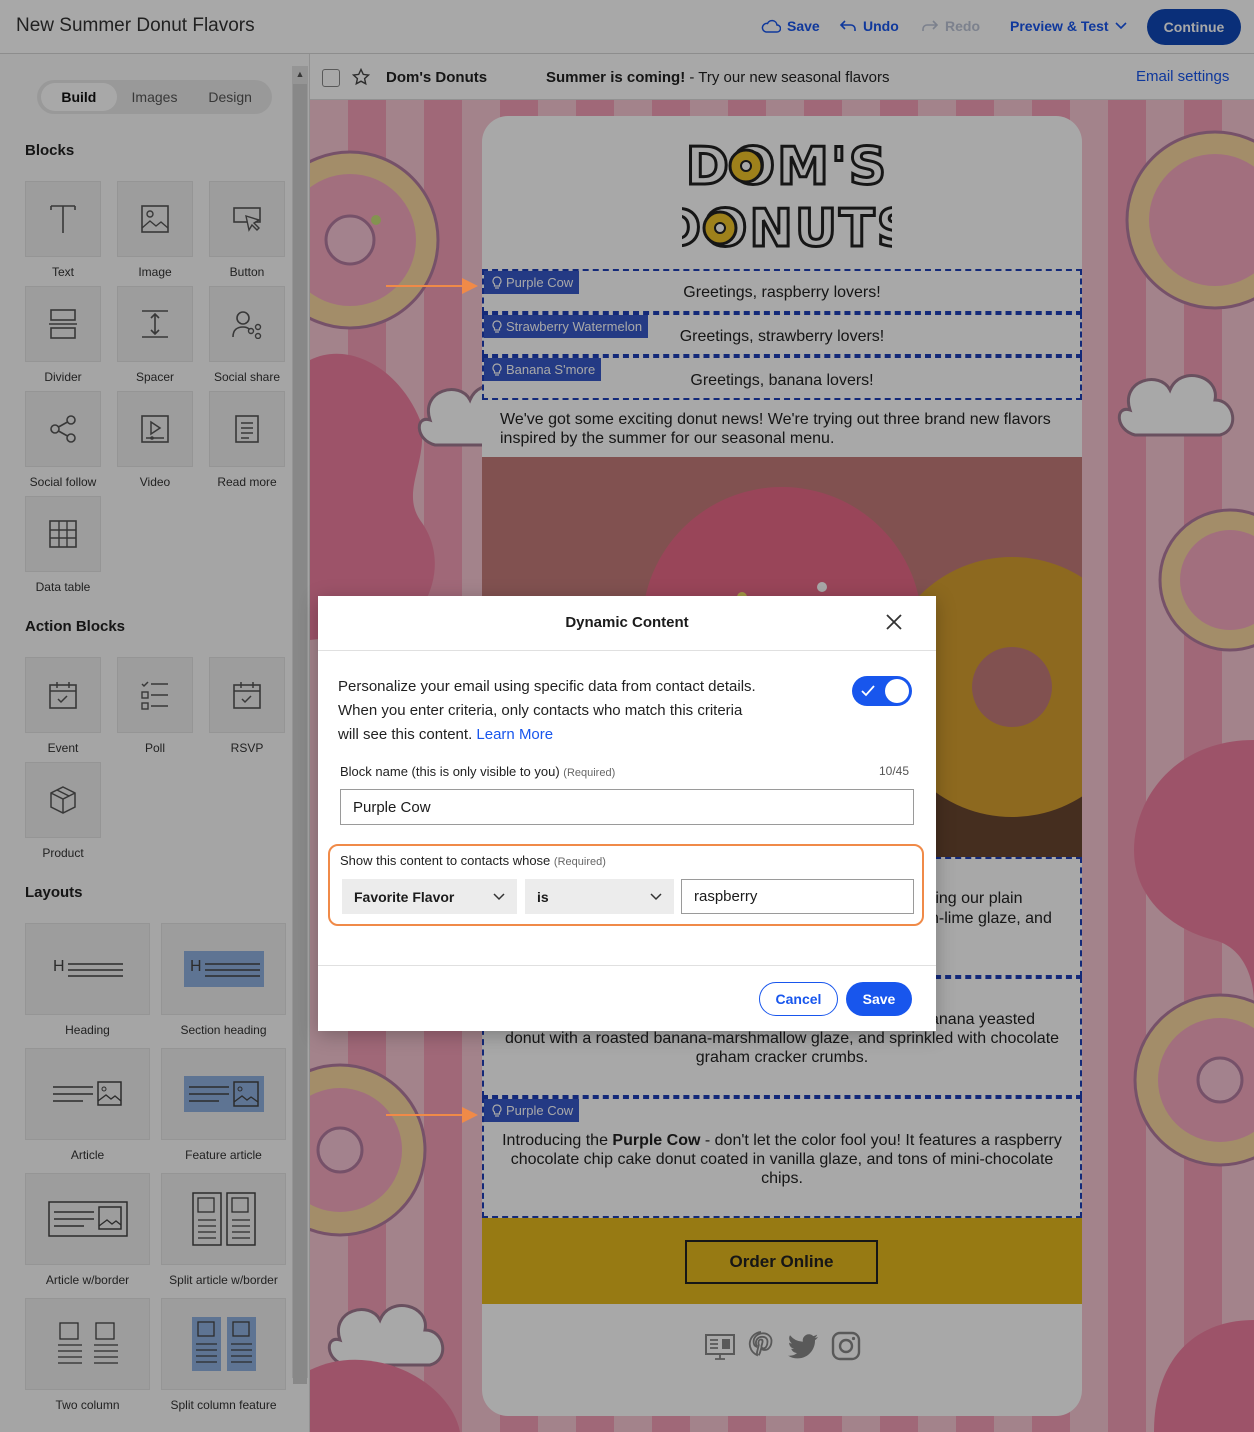  Describe the element at coordinates (882, 691) in the screenshot. I see `dynamic-content-toggle` at that location.